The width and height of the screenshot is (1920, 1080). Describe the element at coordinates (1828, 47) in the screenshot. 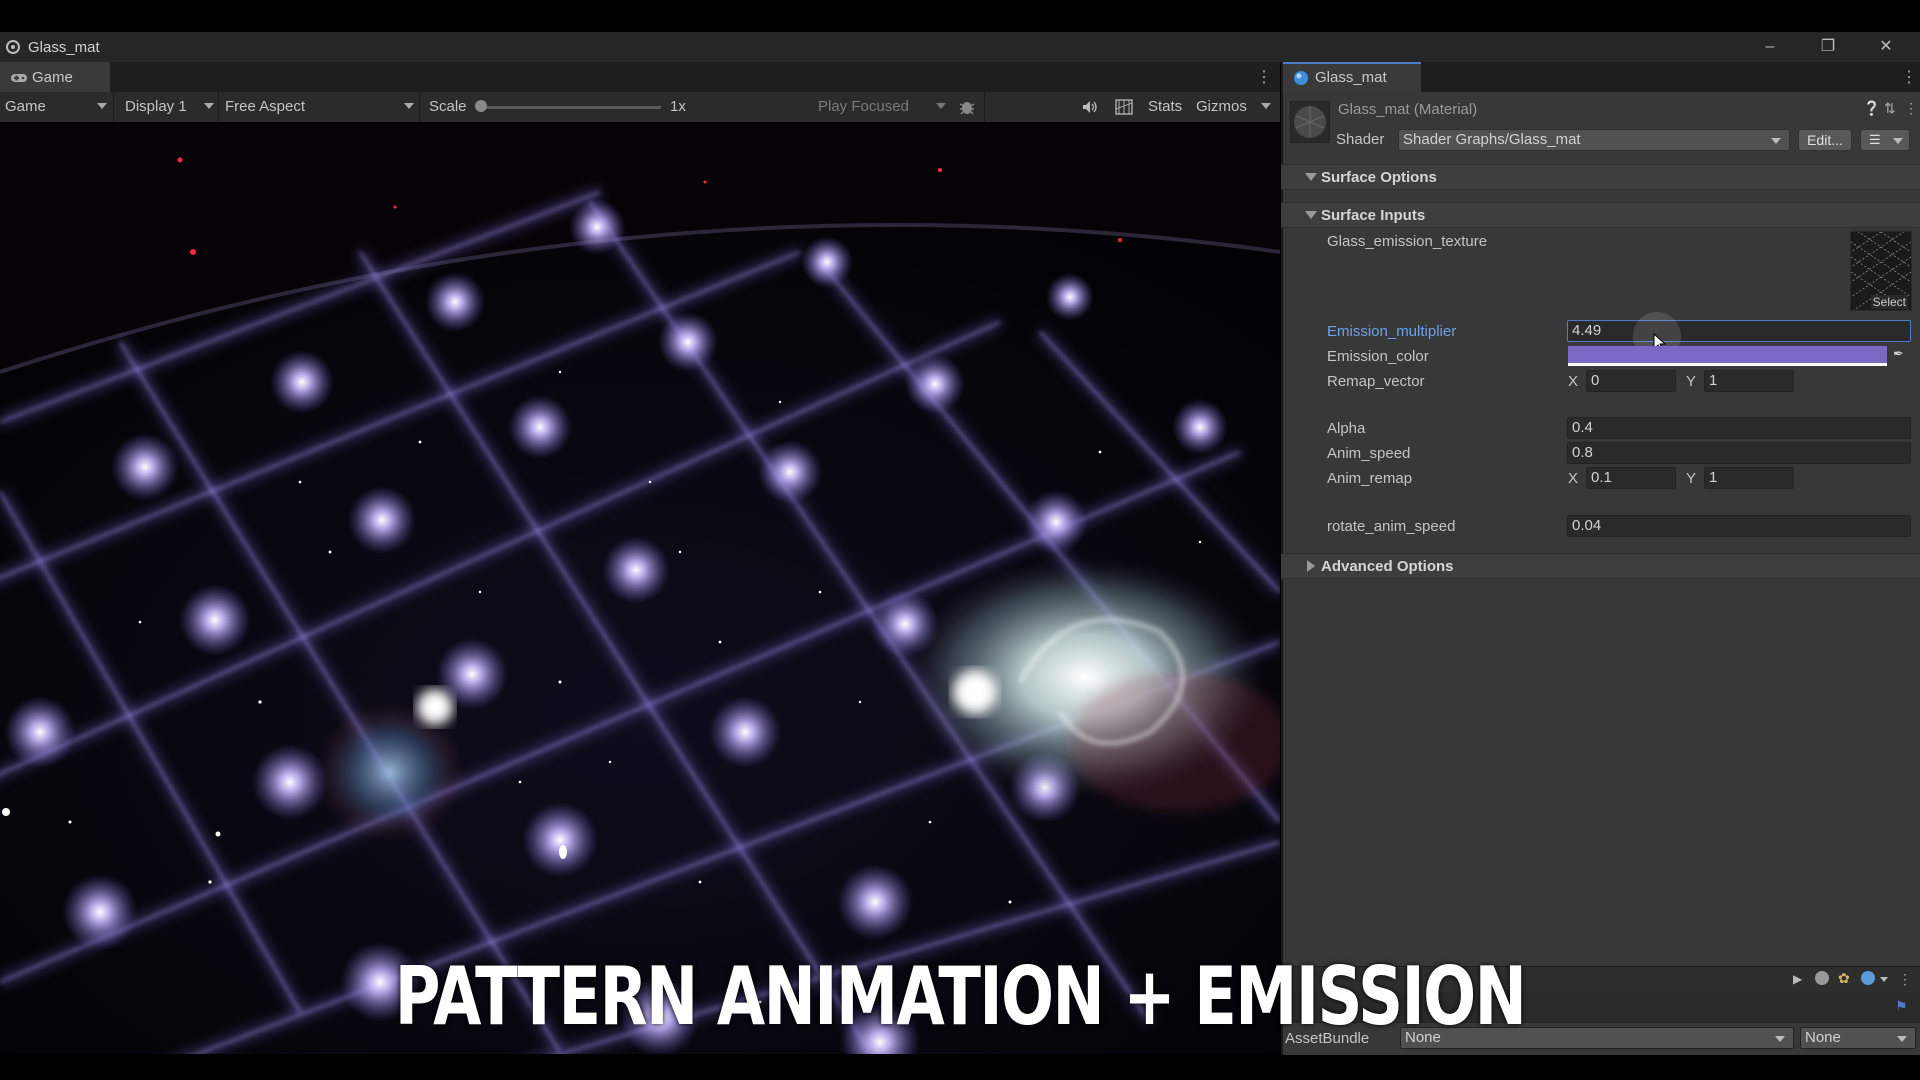

I see `restore-icon: ❐` at that location.